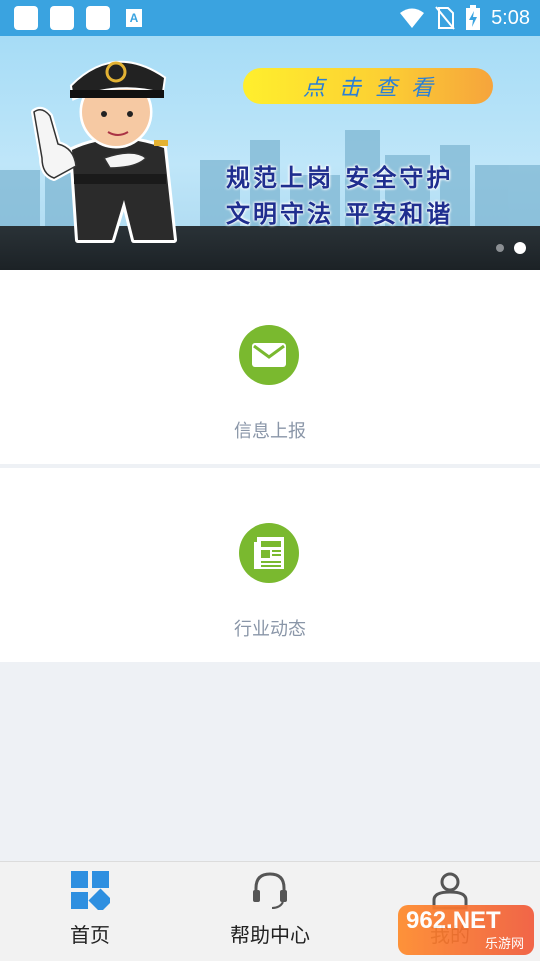 Image resolution: width=540 pixels, height=961 pixels. Describe the element at coordinates (340, 178) in the screenshot. I see `banner-slogan-line1: 规范上岗 安全守护` at that location.